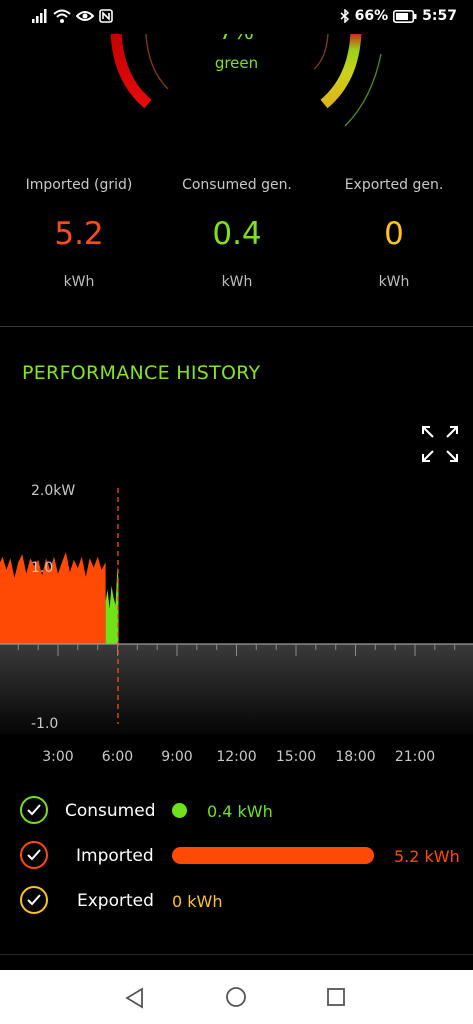  I want to click on legend-consumed-value: 0.4 kWh, so click(240, 811).